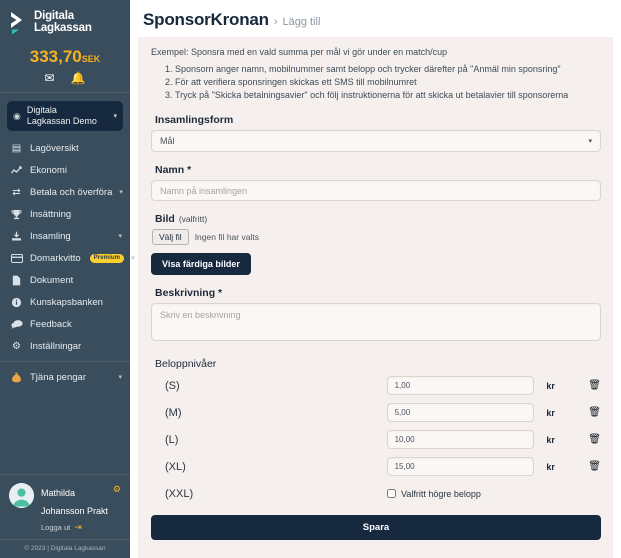 This screenshot has width=621, height=558. I want to click on mail-icon: ✉, so click(49, 78).